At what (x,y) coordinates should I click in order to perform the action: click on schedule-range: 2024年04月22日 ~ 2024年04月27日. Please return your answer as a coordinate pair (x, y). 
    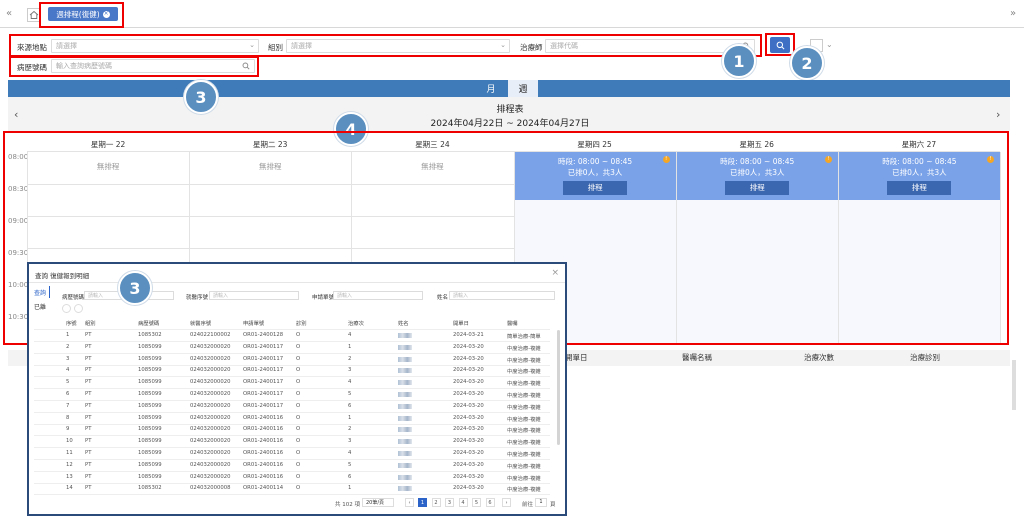
    Looking at the image, I should click on (510, 124).